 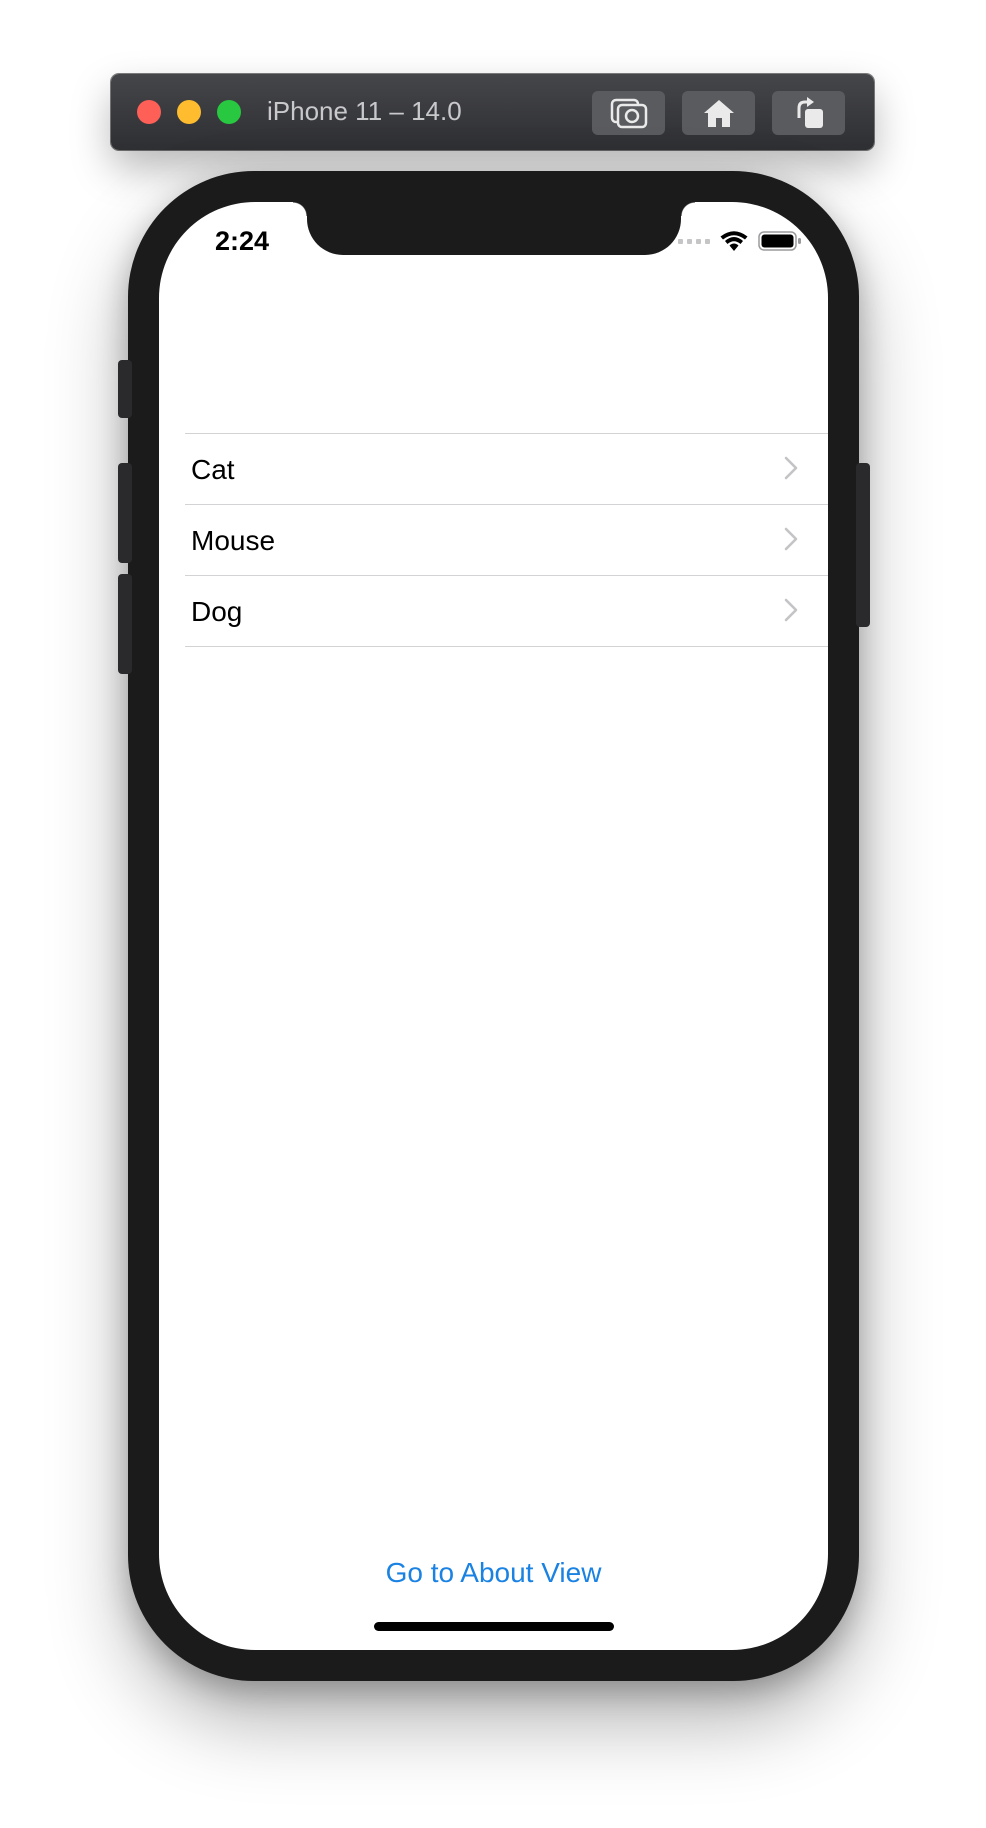 I want to click on go-to-about-view-link: Go to About View, so click(x=493, y=1573).